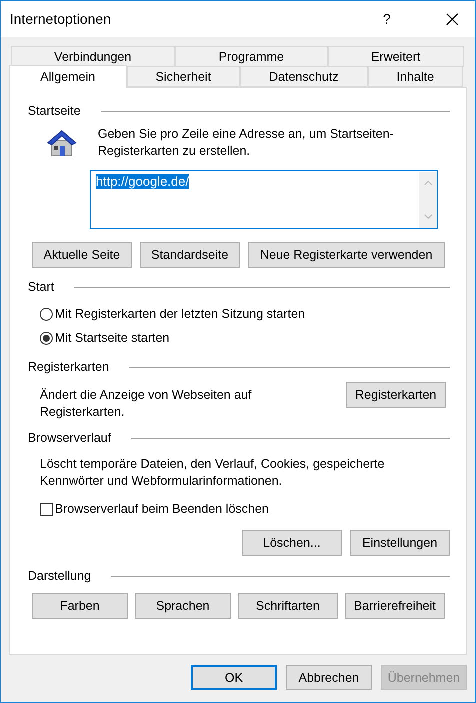 The image size is (476, 703). Describe the element at coordinates (112, 338) in the screenshot. I see `radio-label: Mit Startseite starten` at that location.